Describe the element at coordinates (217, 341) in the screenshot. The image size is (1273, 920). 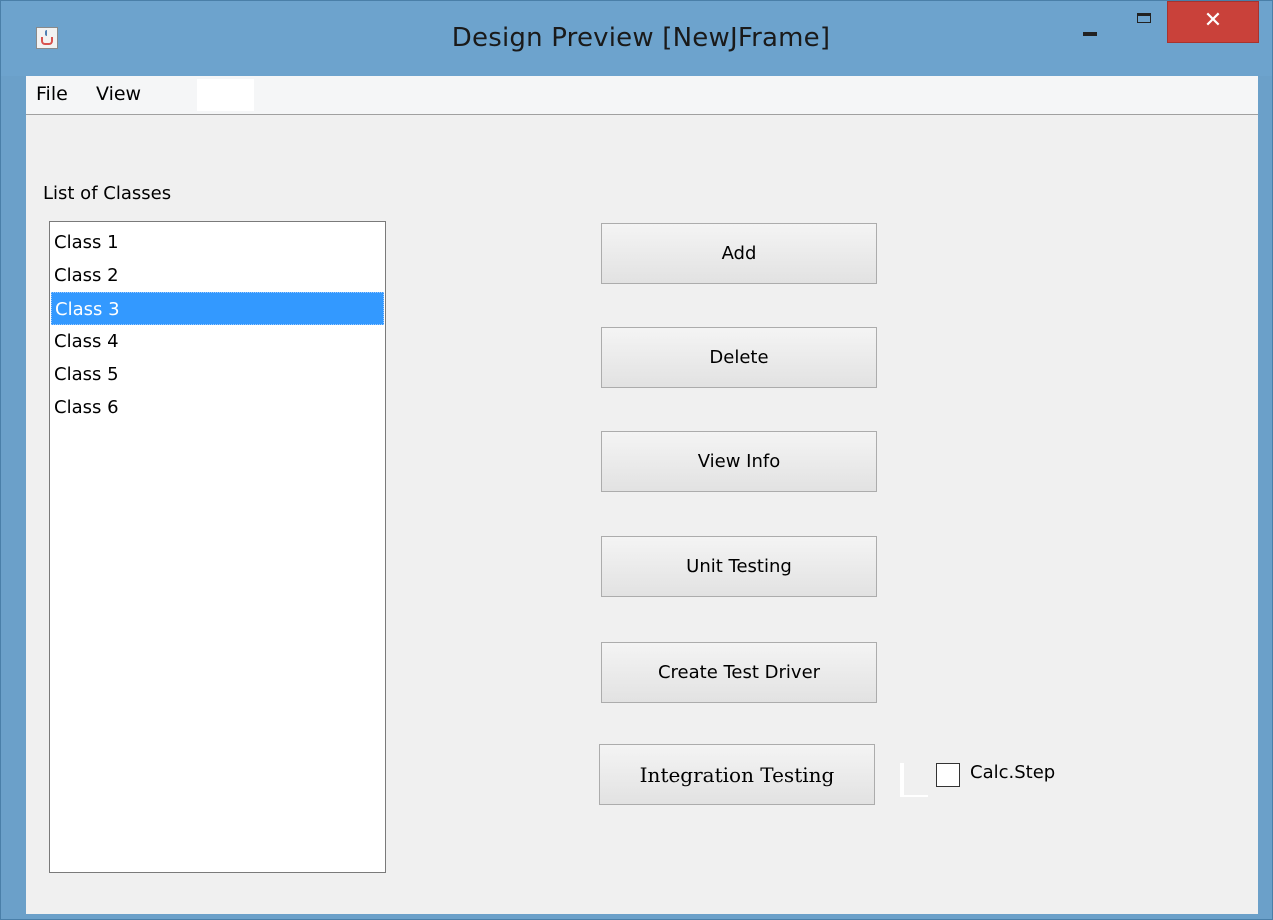
I see `list-item-class-4: Class 4` at that location.